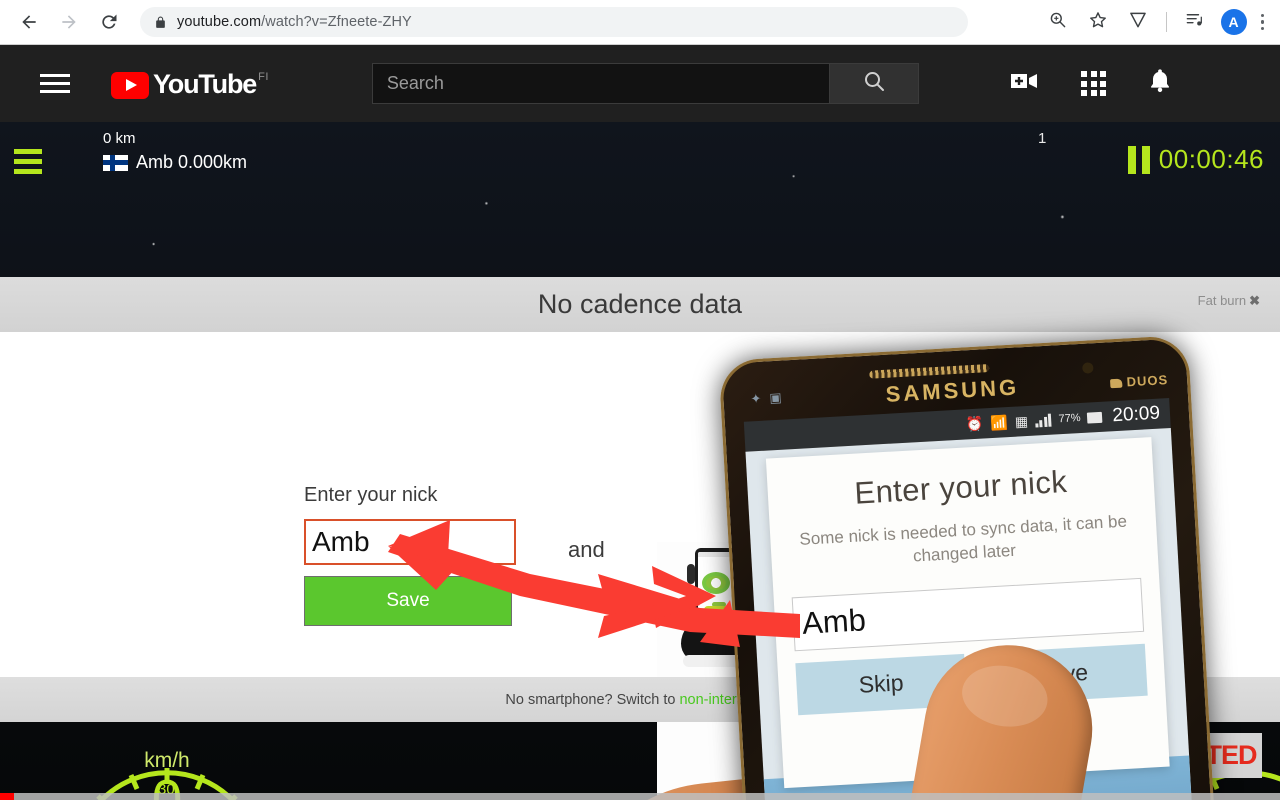 This screenshot has width=1280, height=800. Describe the element at coordinates (640, 796) in the screenshot. I see `video-progress-bar` at that location.